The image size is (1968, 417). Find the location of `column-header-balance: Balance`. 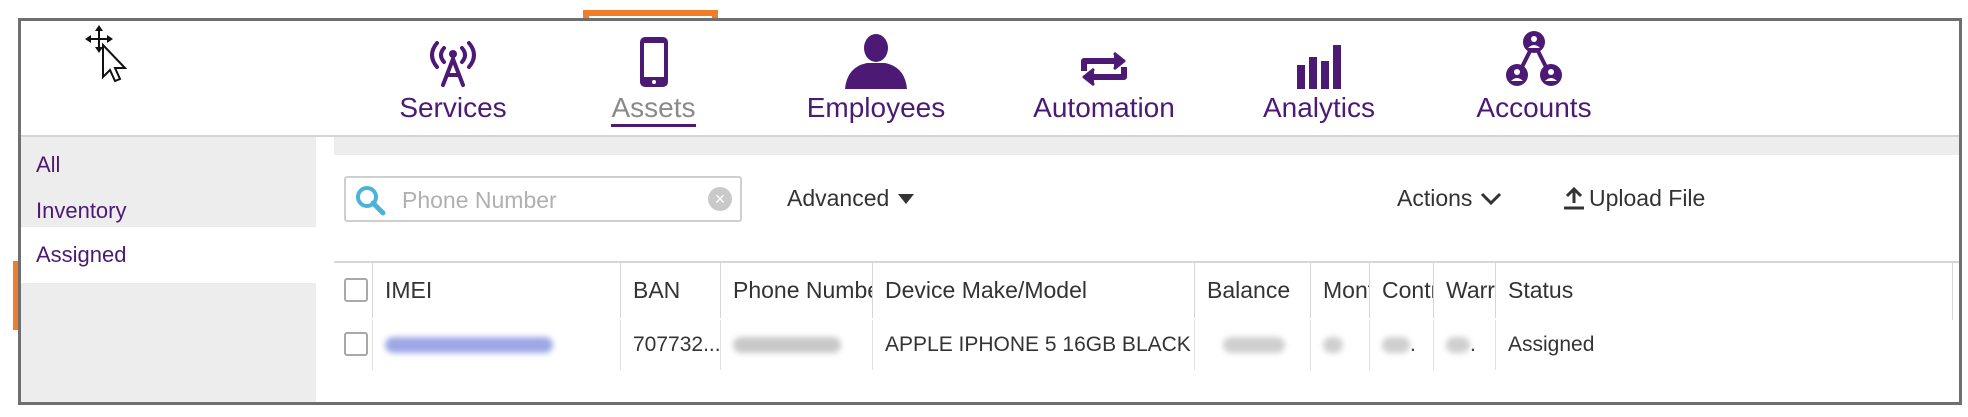

column-header-balance: Balance is located at coordinates (1252, 290).